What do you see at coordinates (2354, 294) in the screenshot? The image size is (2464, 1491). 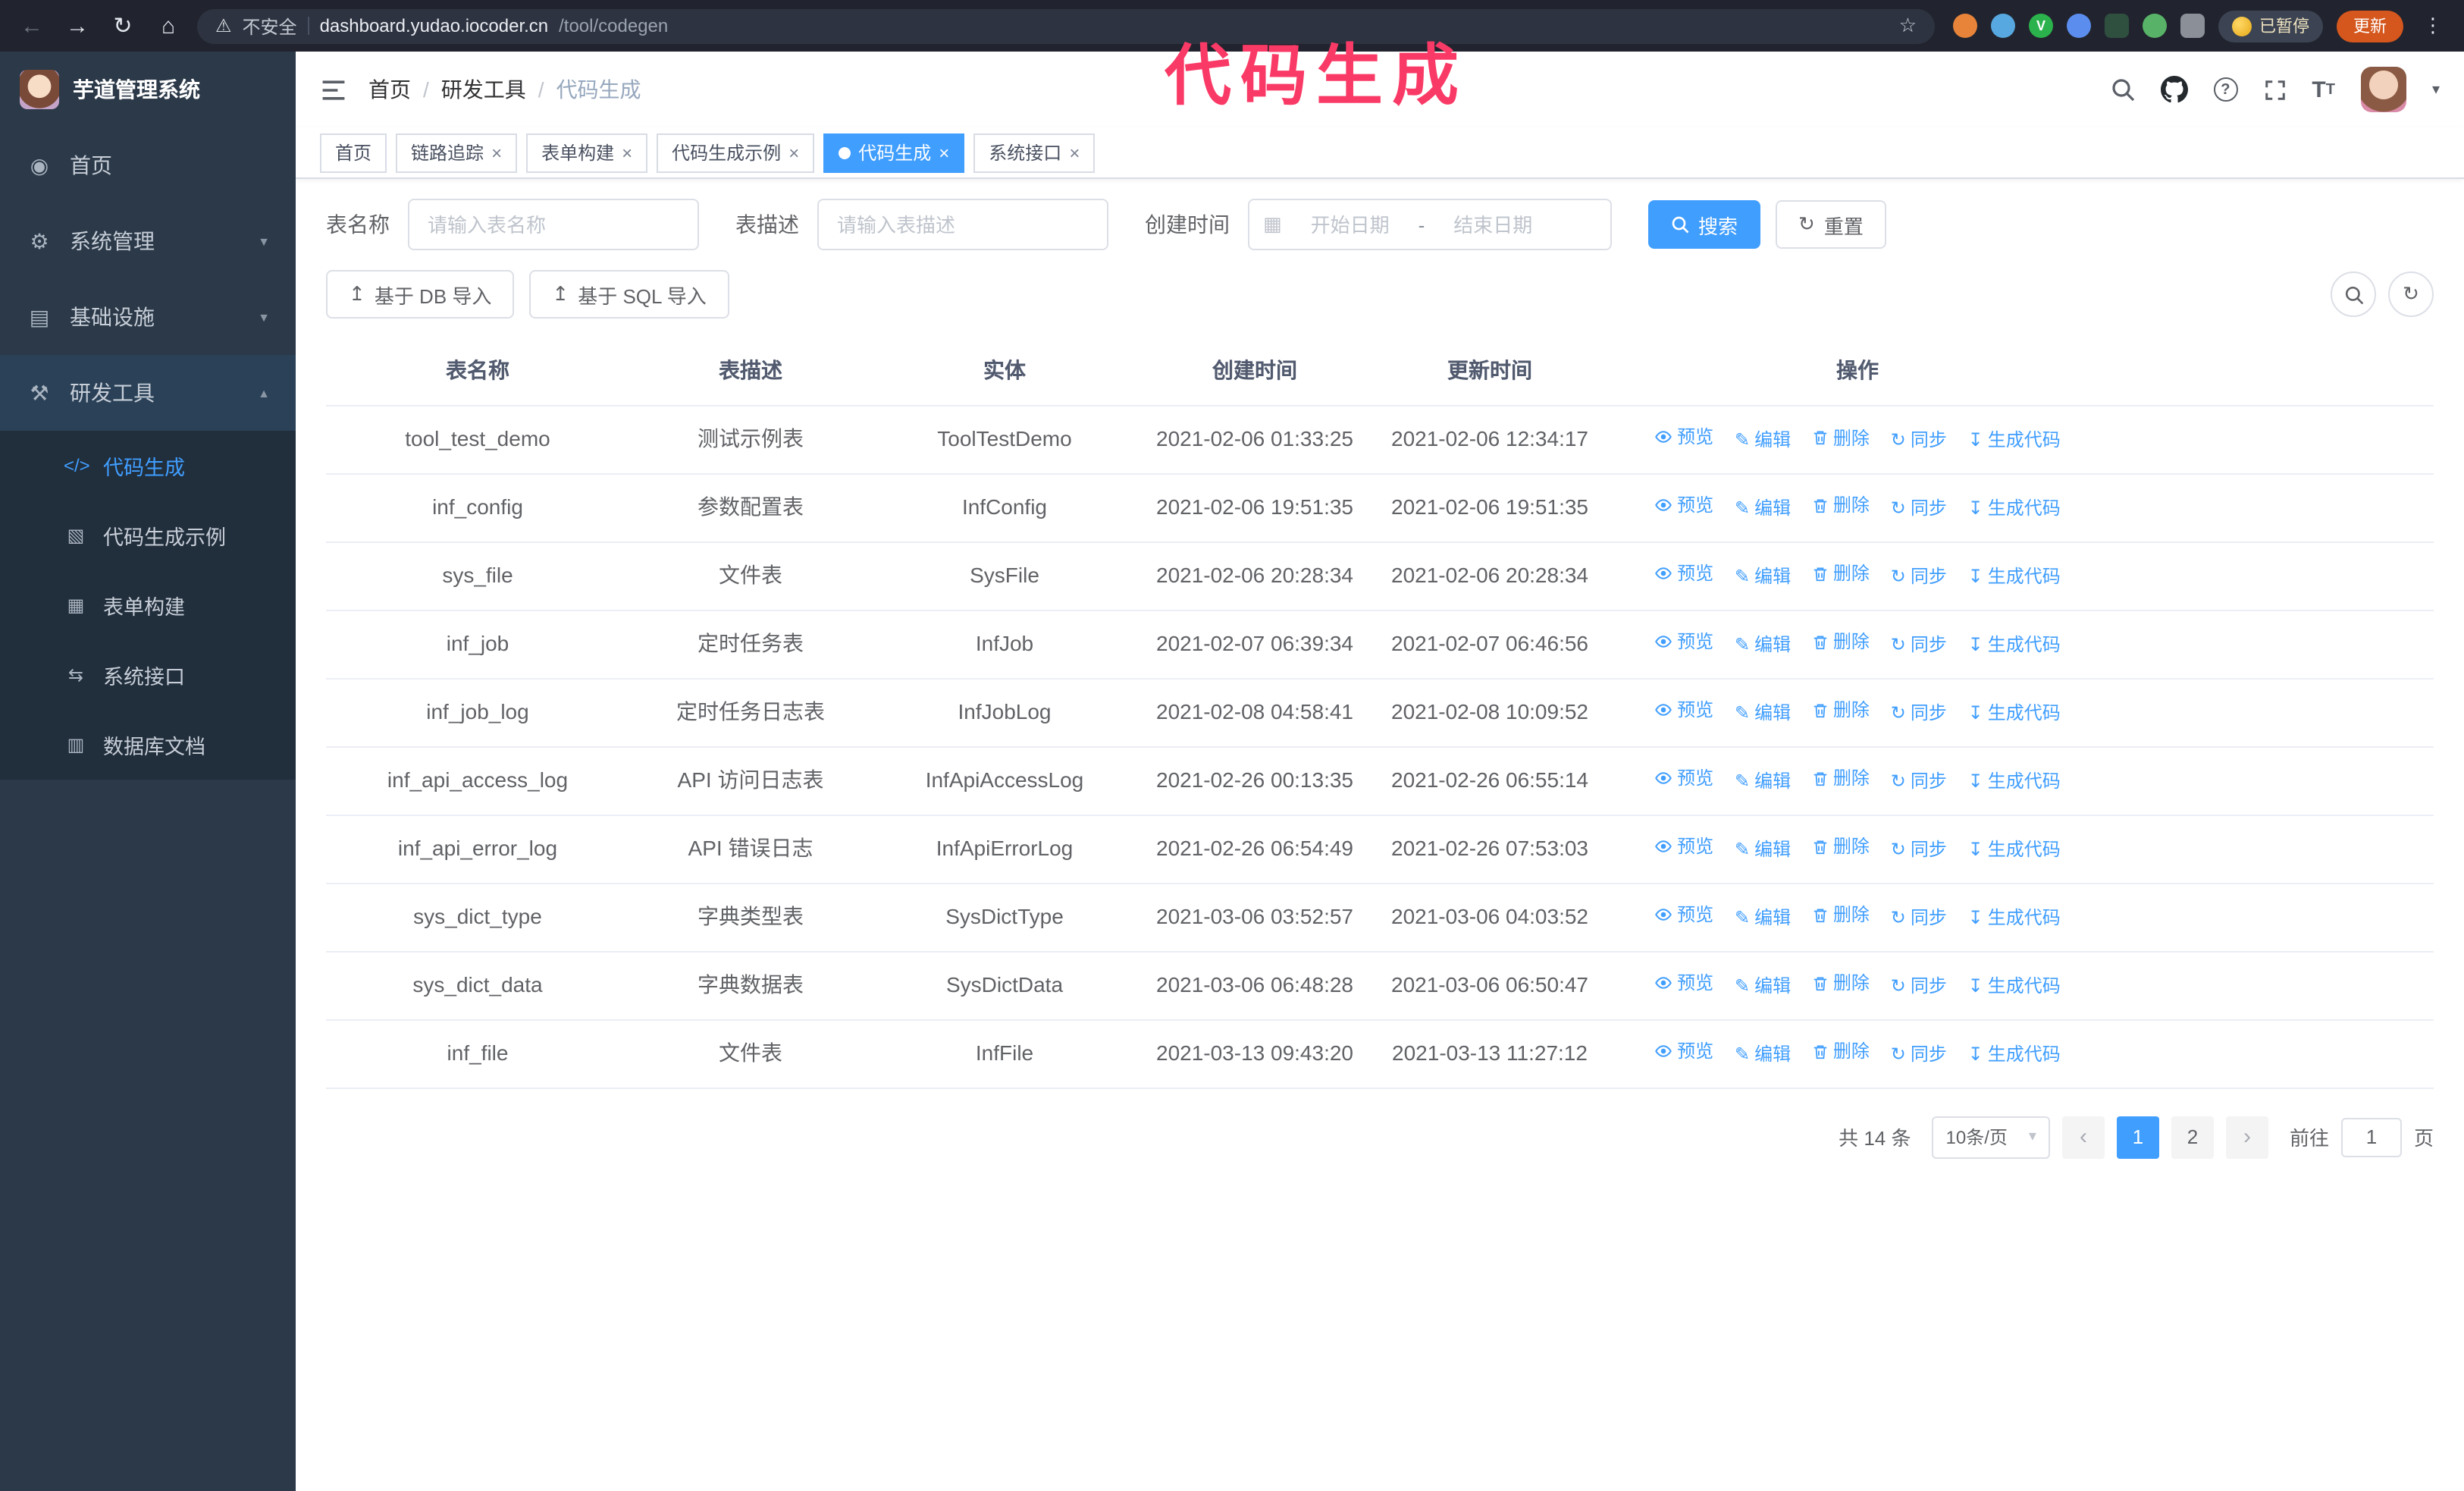 I see `toggle-search-button` at bounding box center [2354, 294].